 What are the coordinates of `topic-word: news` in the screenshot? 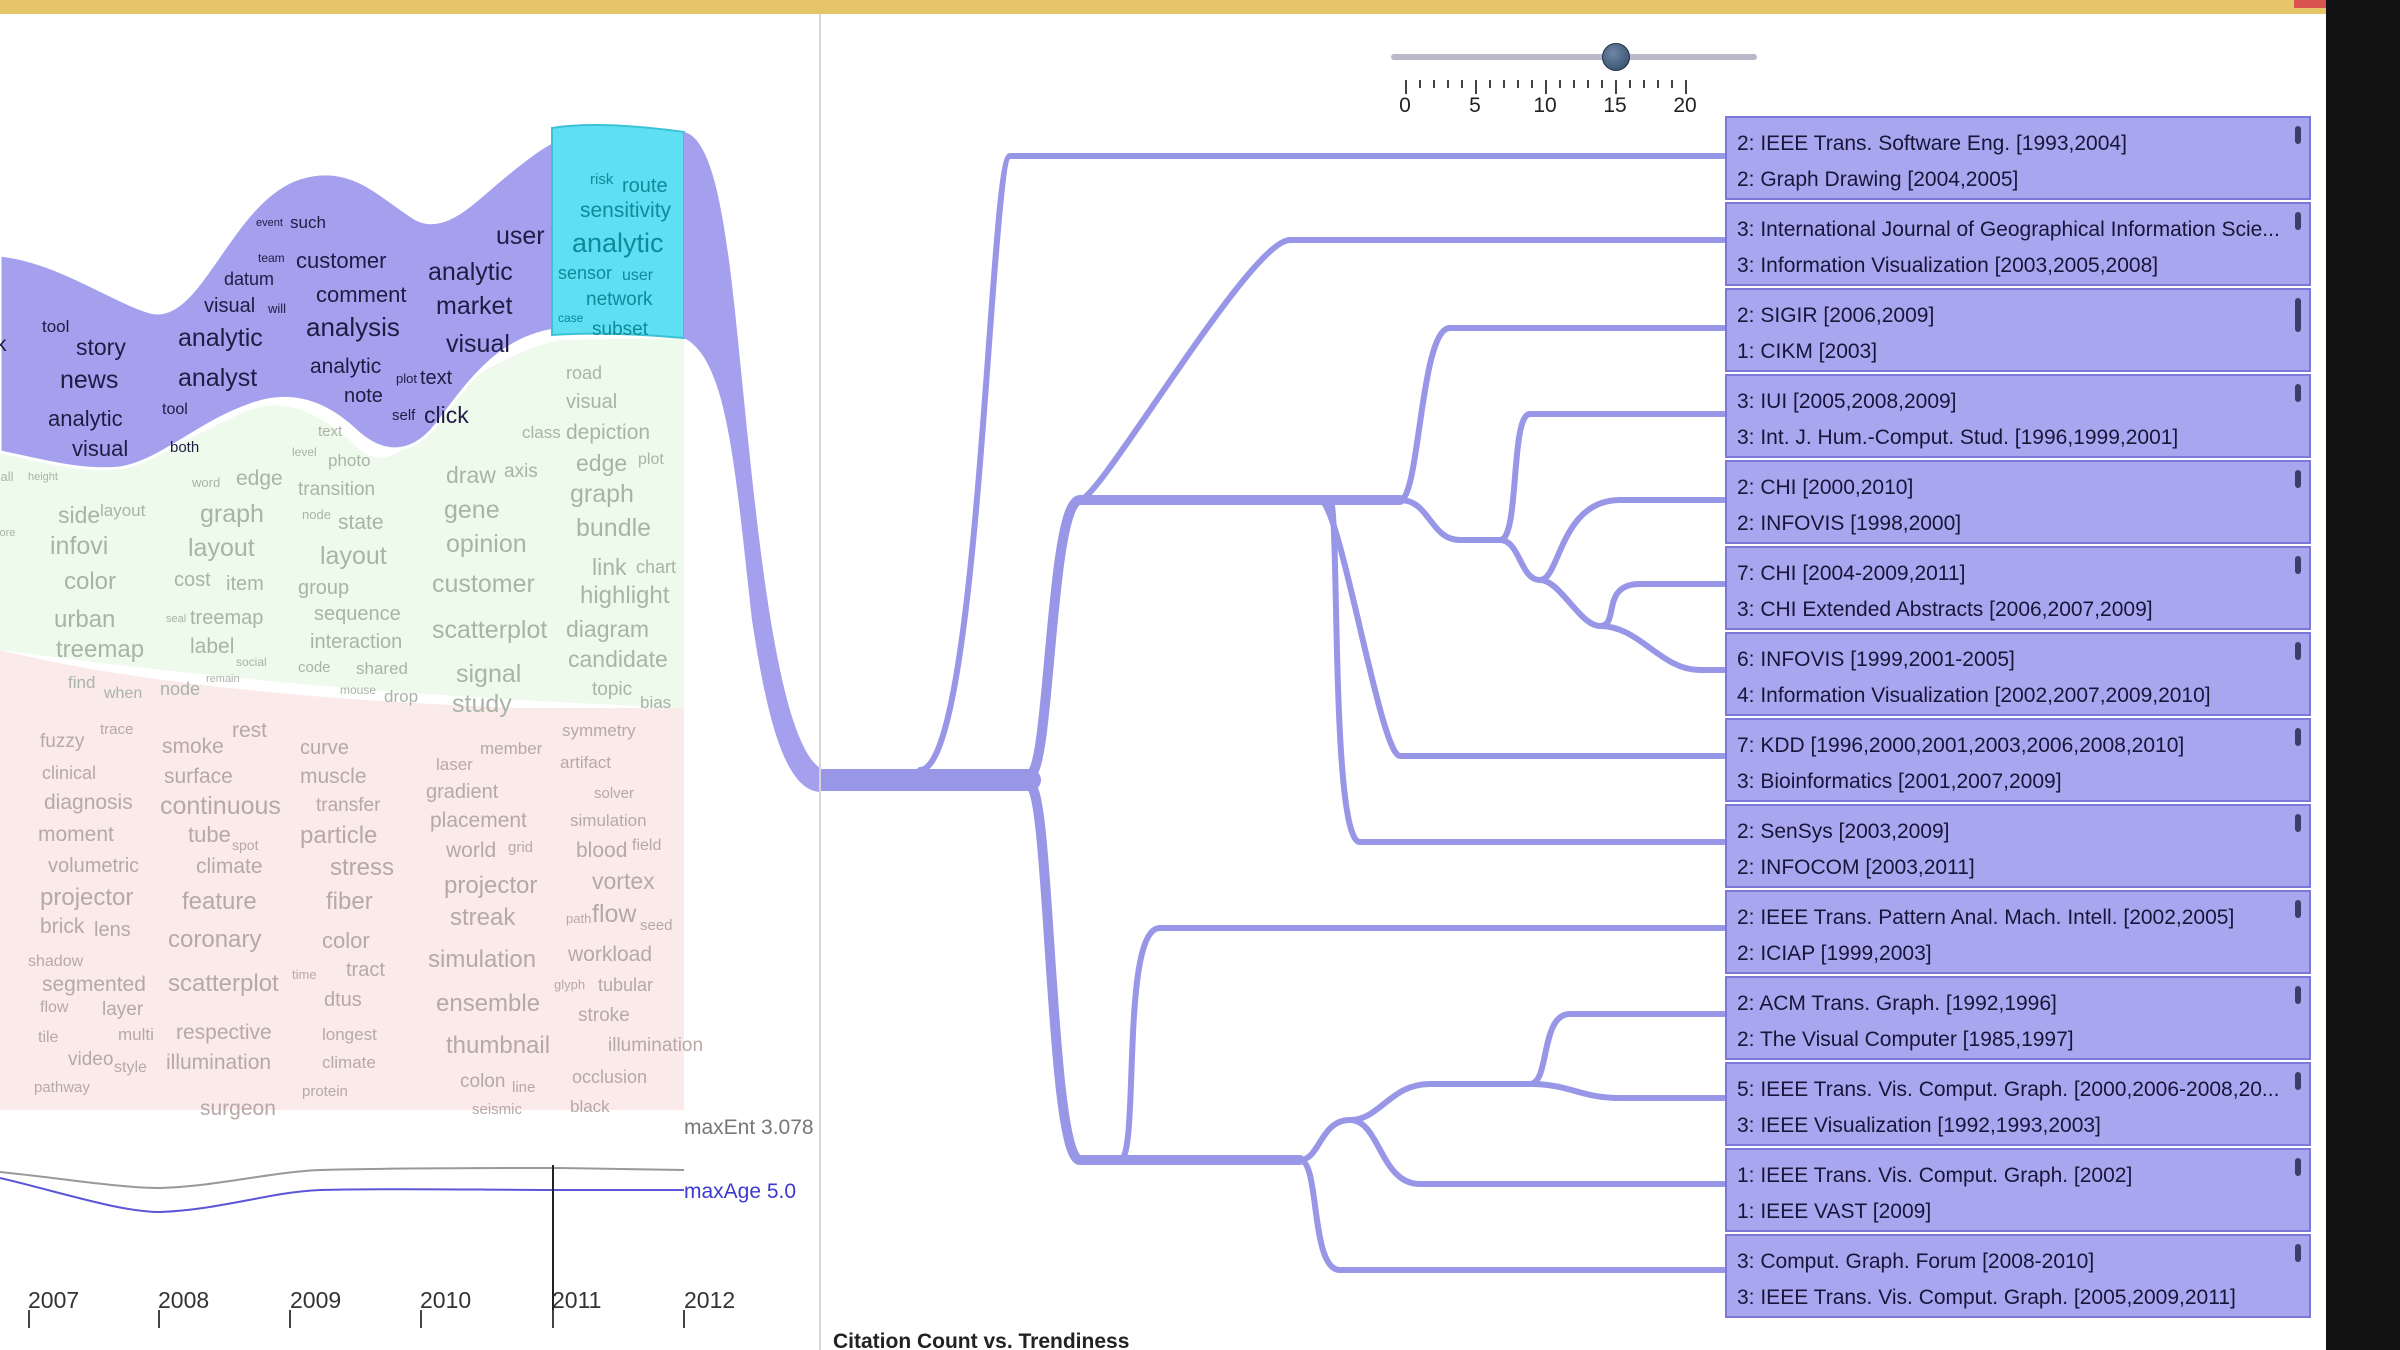 It's located at (89, 380).